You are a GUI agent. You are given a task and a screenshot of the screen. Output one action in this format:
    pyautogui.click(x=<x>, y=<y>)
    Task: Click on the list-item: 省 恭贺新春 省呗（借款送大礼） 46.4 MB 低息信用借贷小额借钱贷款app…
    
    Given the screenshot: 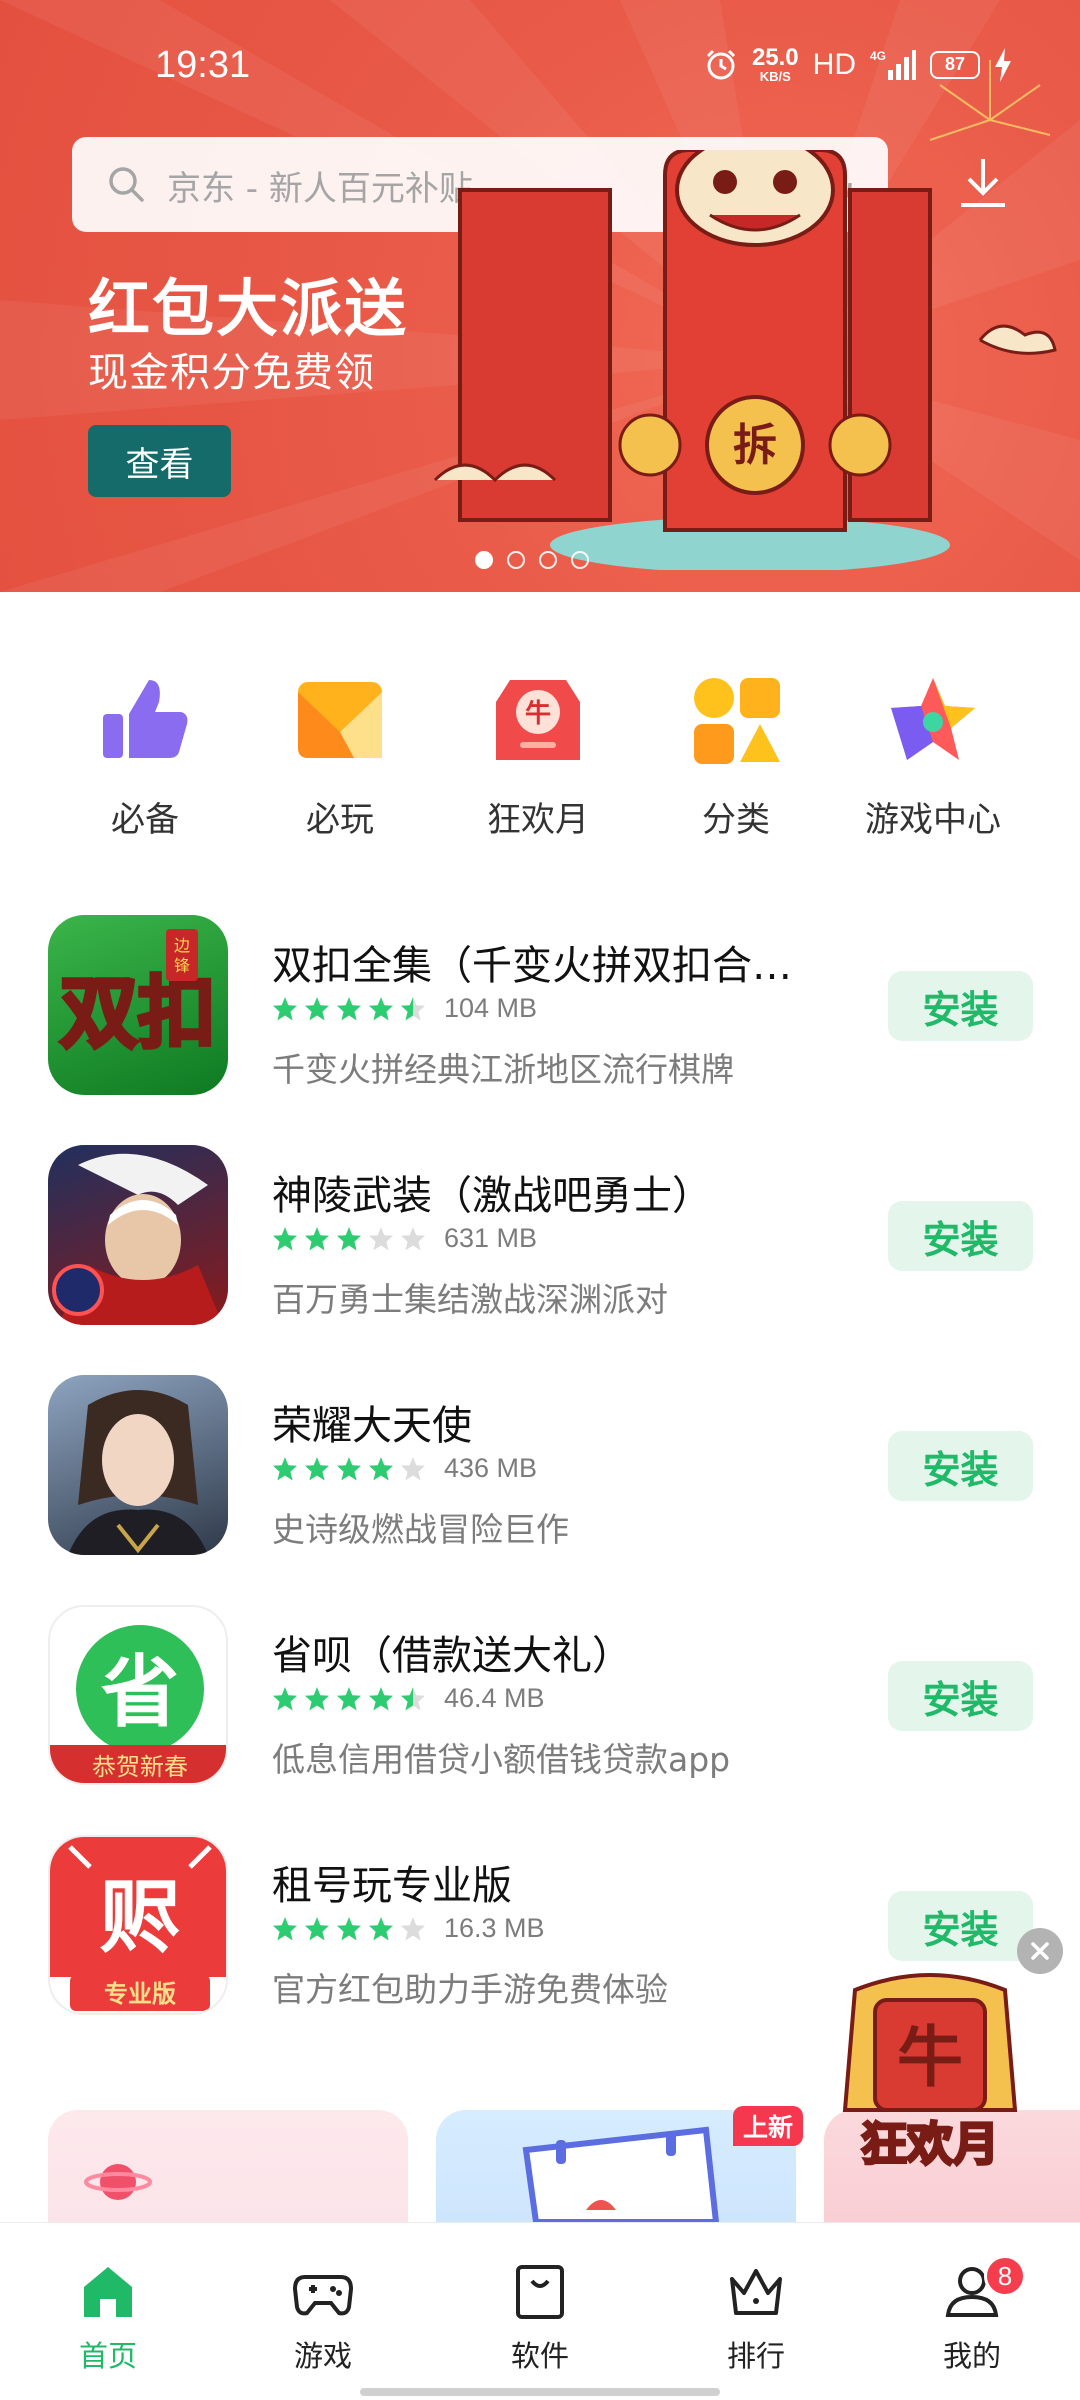 What is the action you would take?
    pyautogui.click(x=540, y=1705)
    